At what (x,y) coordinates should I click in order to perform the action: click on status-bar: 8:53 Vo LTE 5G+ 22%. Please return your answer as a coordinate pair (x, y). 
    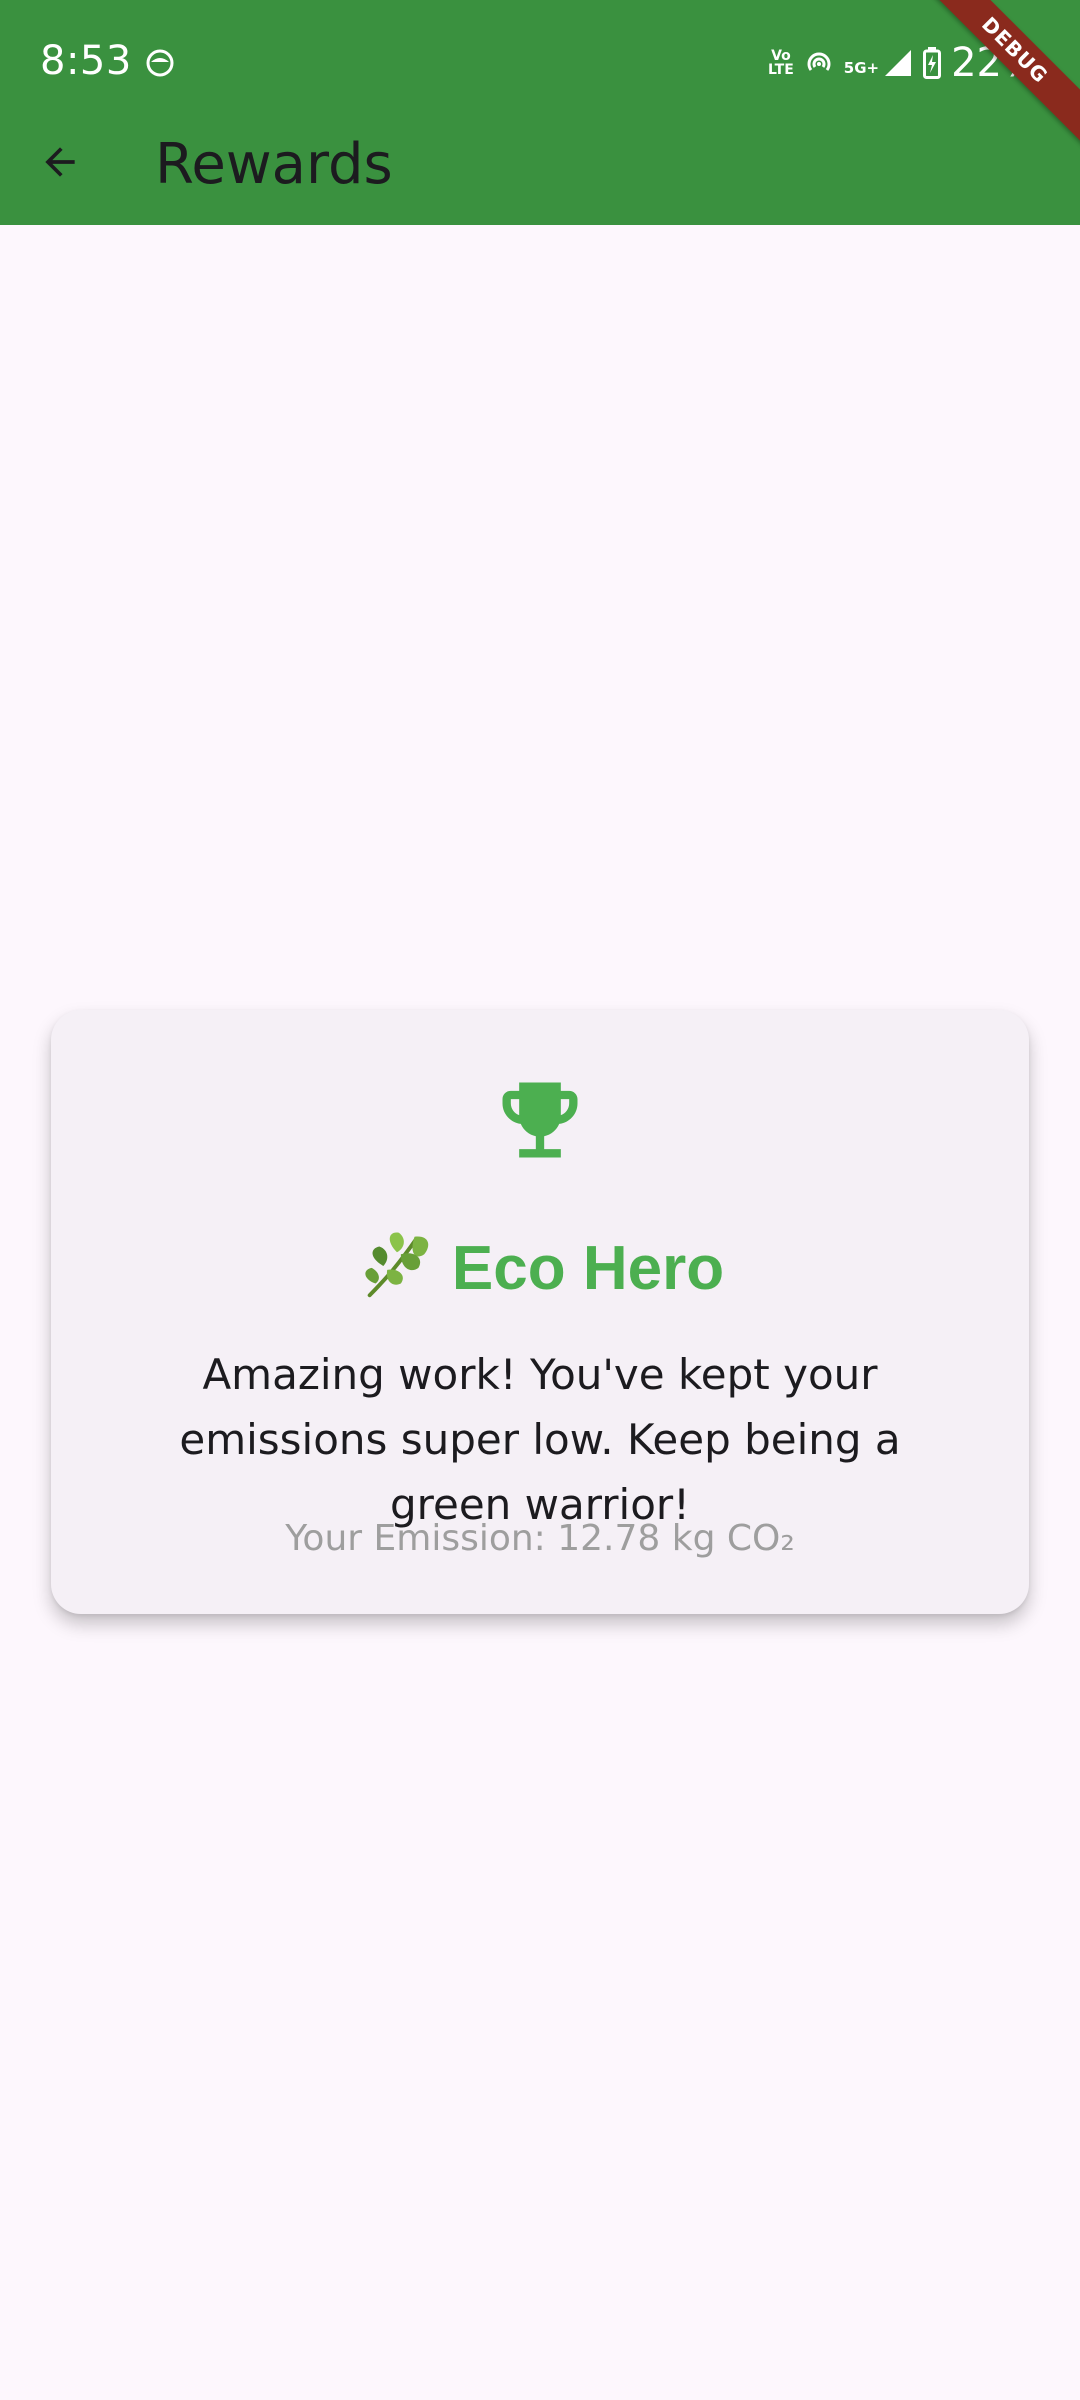
    Looking at the image, I should click on (540, 60).